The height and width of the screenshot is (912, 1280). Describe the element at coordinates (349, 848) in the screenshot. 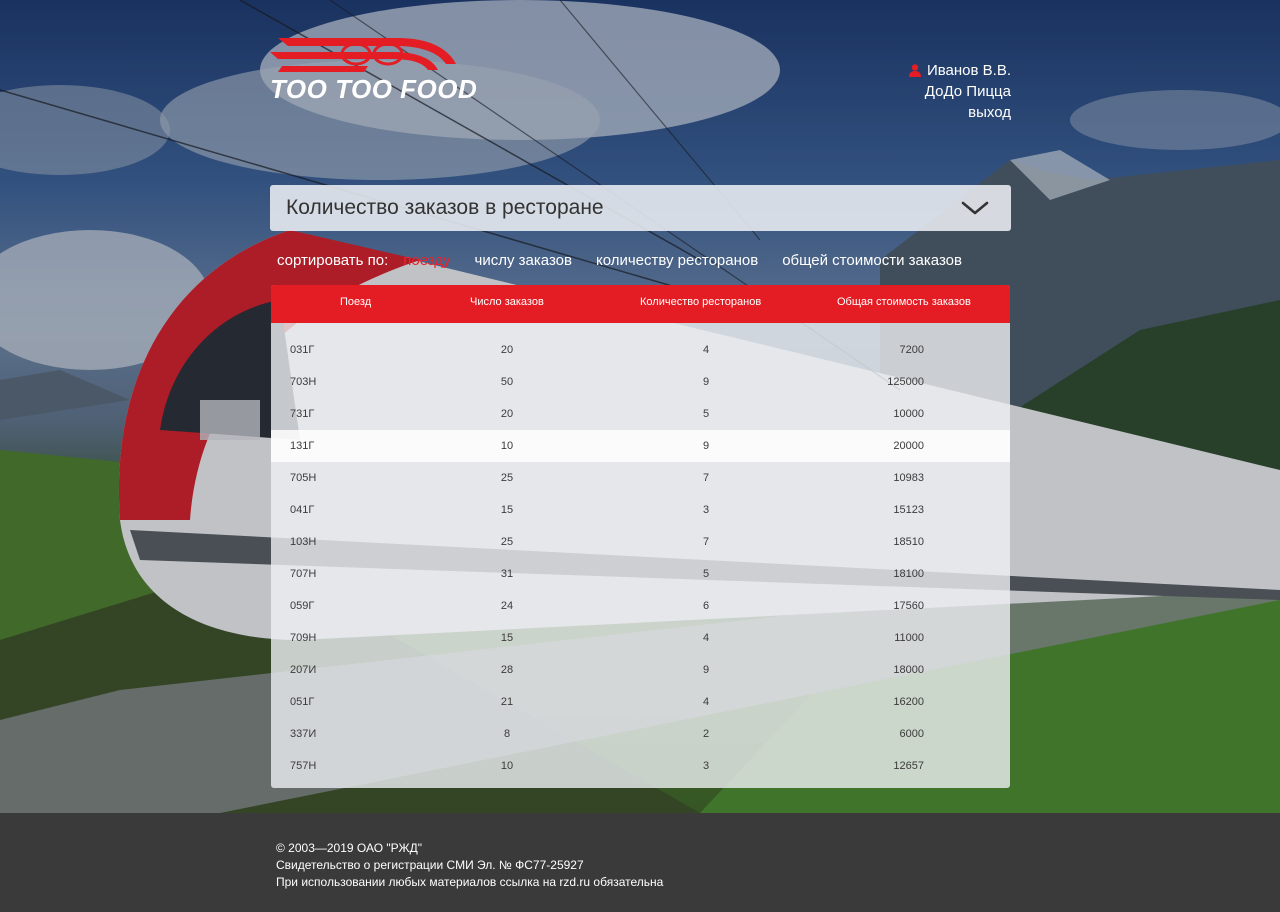

I see `footer-copyright: © 2003—2019 ОАО "РЖД"` at that location.